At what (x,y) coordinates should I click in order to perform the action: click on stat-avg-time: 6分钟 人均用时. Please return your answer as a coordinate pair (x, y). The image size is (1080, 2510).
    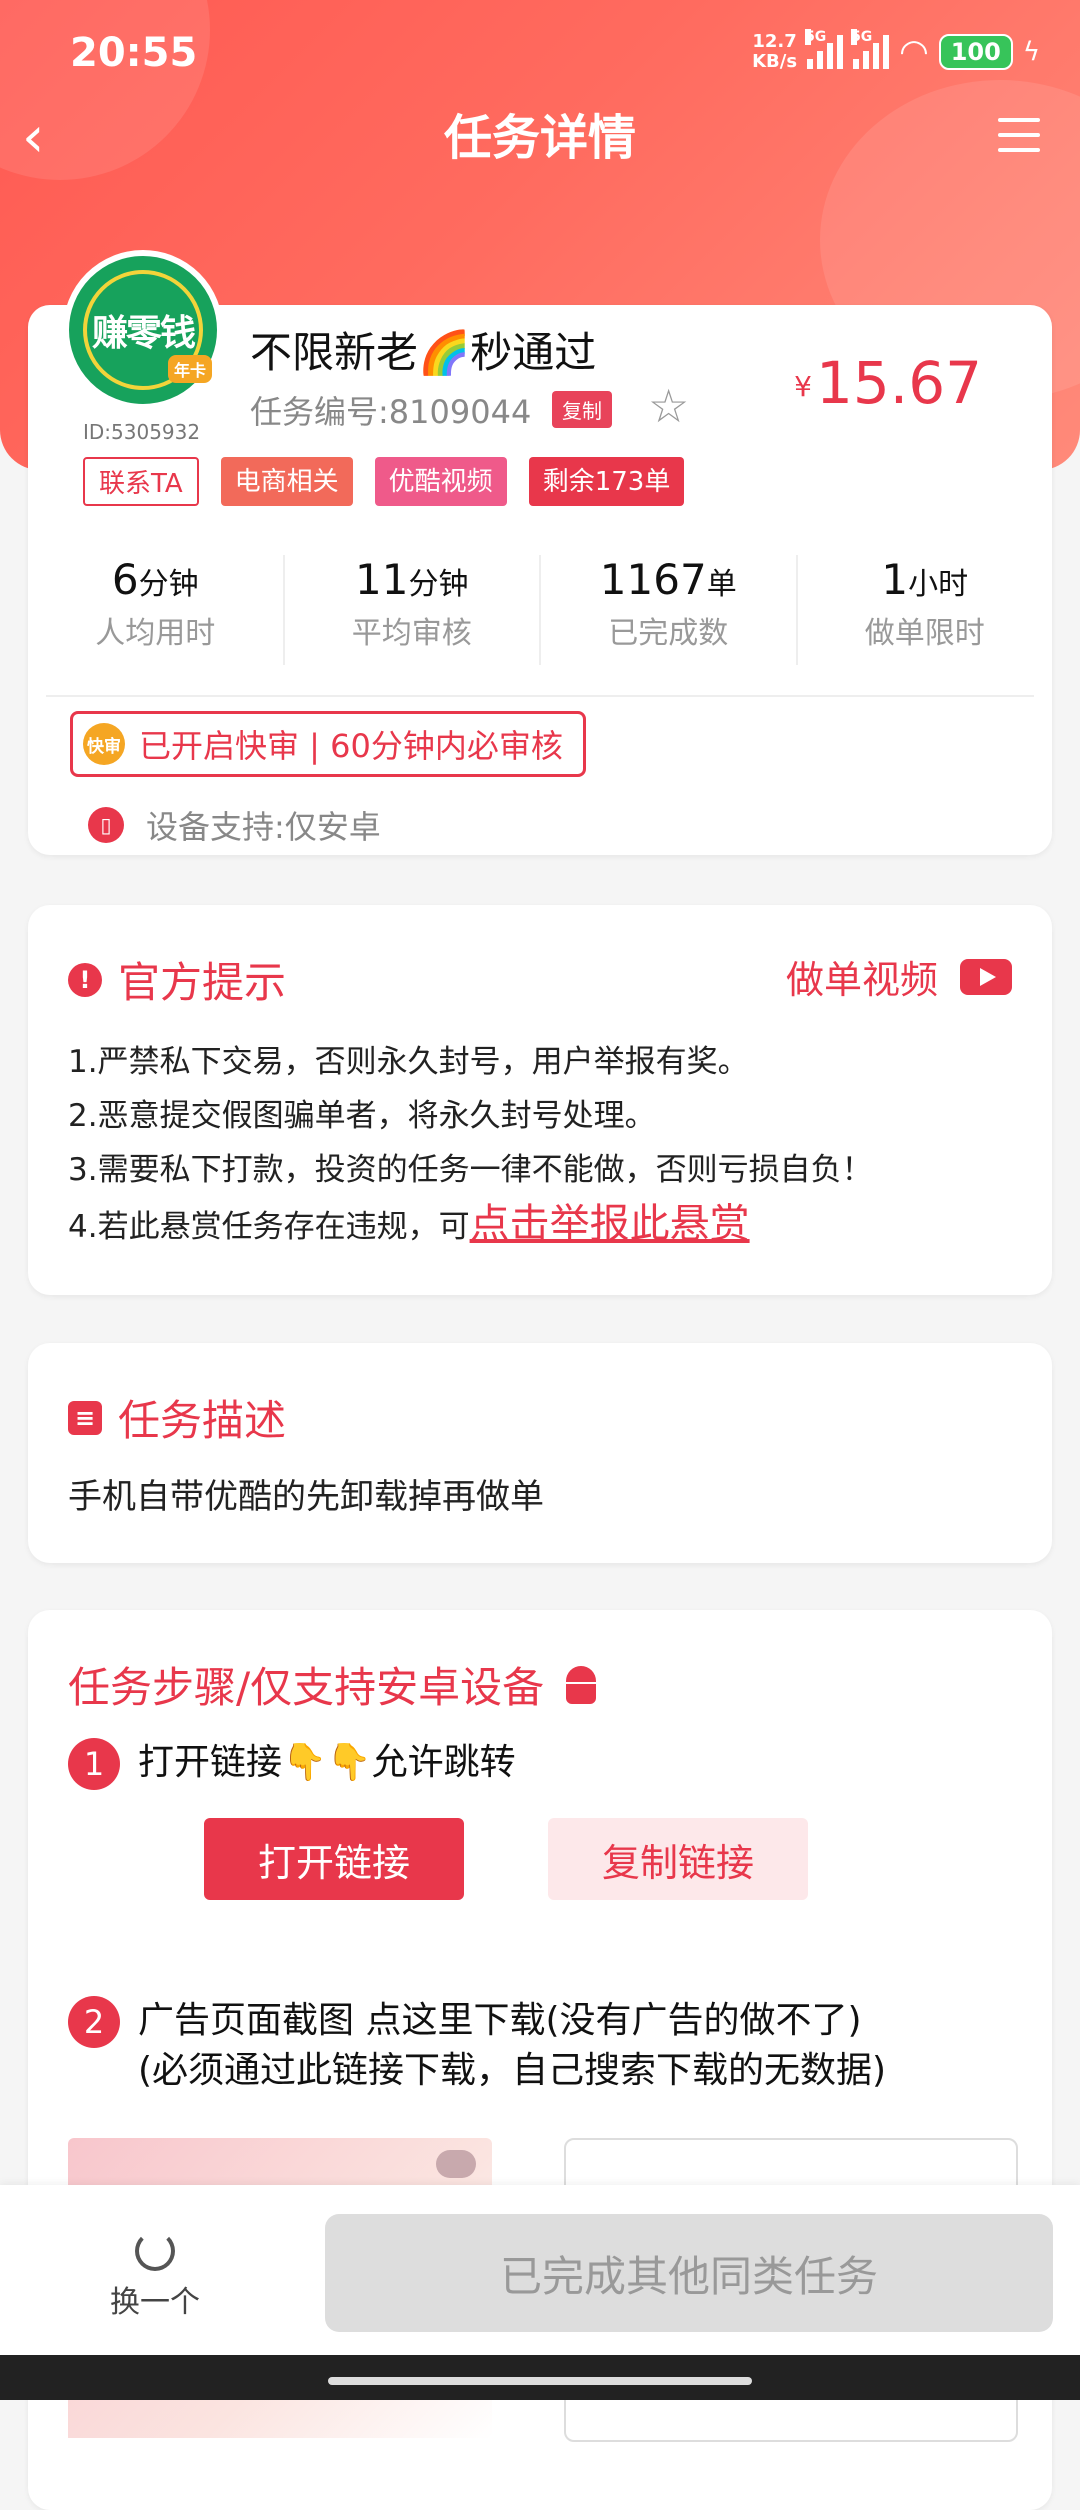
    Looking at the image, I should click on (156, 610).